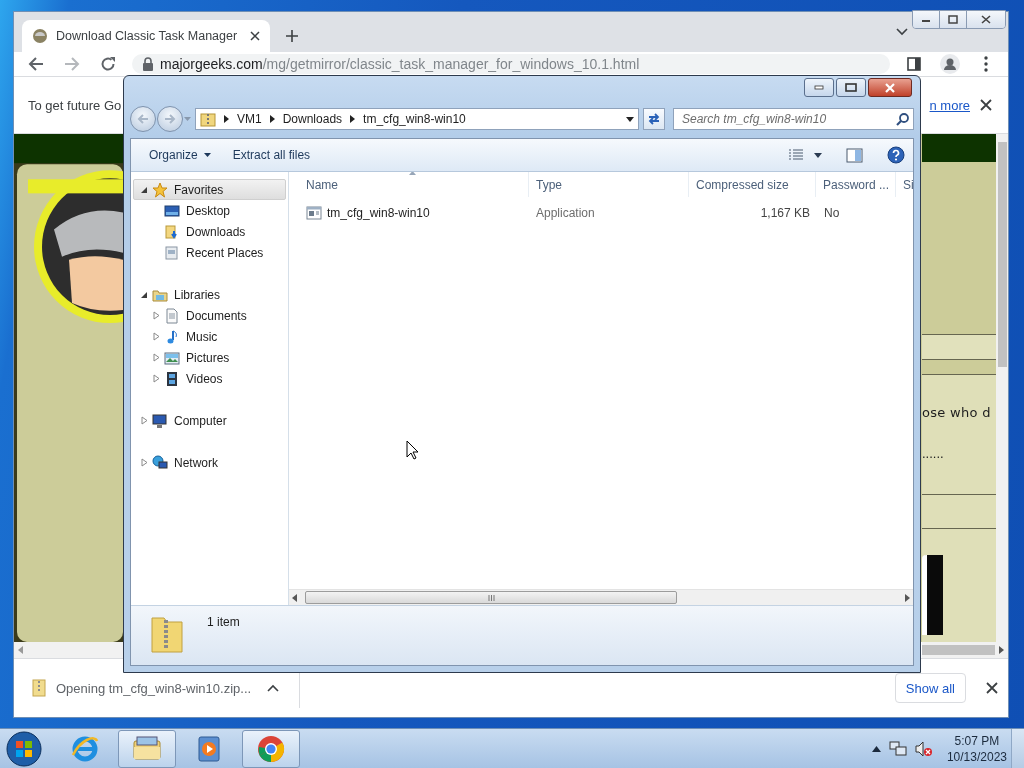 The width and height of the screenshot is (1024, 768). What do you see at coordinates (209, 357) in the screenshot?
I see `nav-item: Pictures` at bounding box center [209, 357].